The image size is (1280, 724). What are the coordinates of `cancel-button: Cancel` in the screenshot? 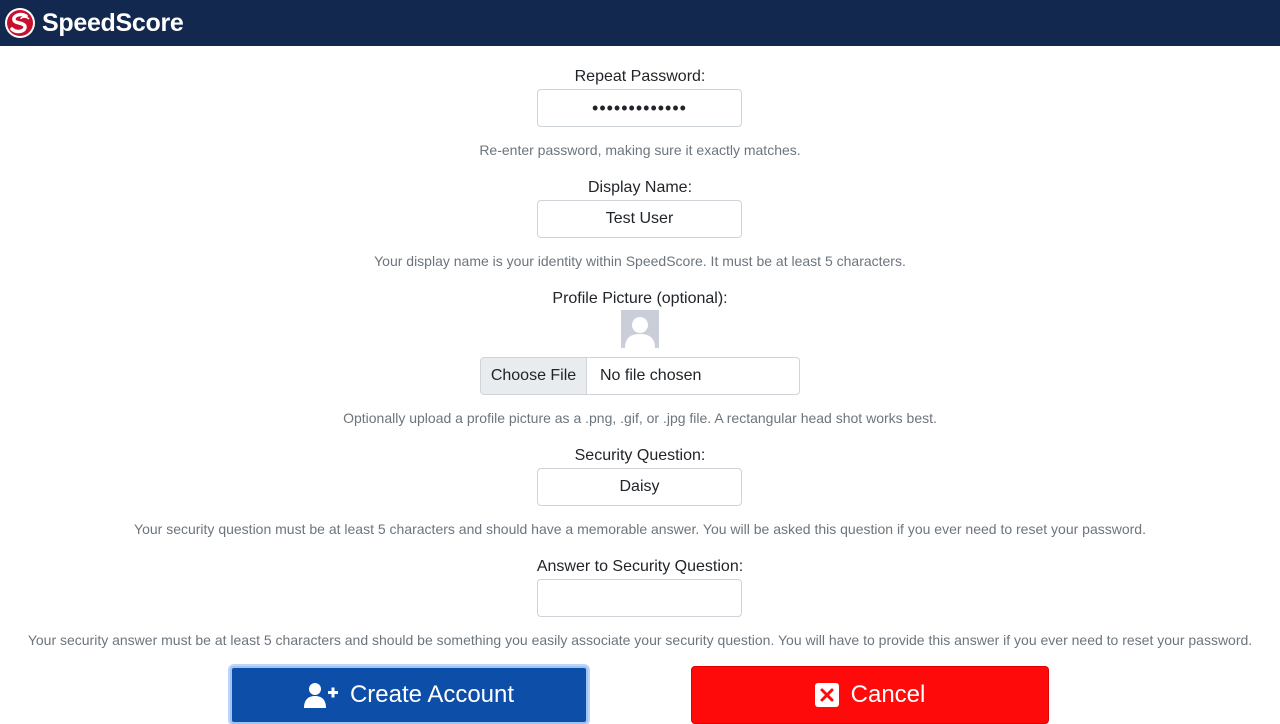 It's located at (870, 695).